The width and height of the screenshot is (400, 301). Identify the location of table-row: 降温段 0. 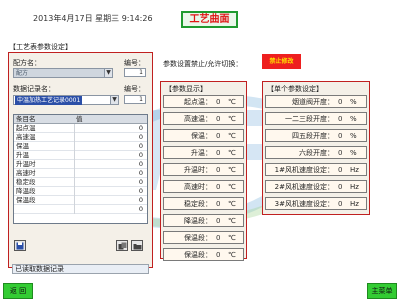
(80, 191).